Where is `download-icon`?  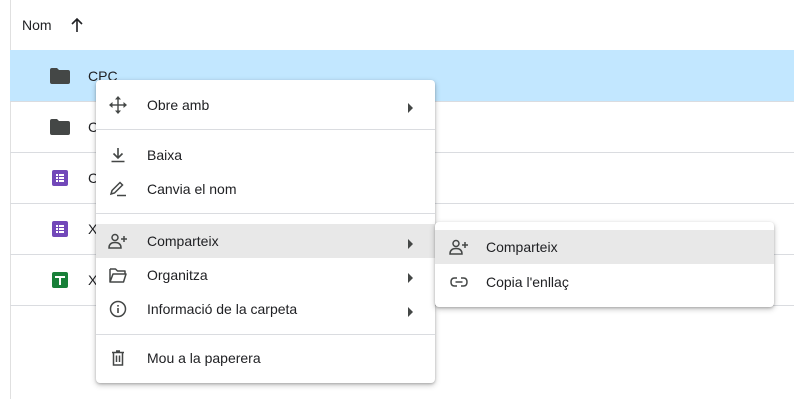
download-icon is located at coordinates (118, 155).